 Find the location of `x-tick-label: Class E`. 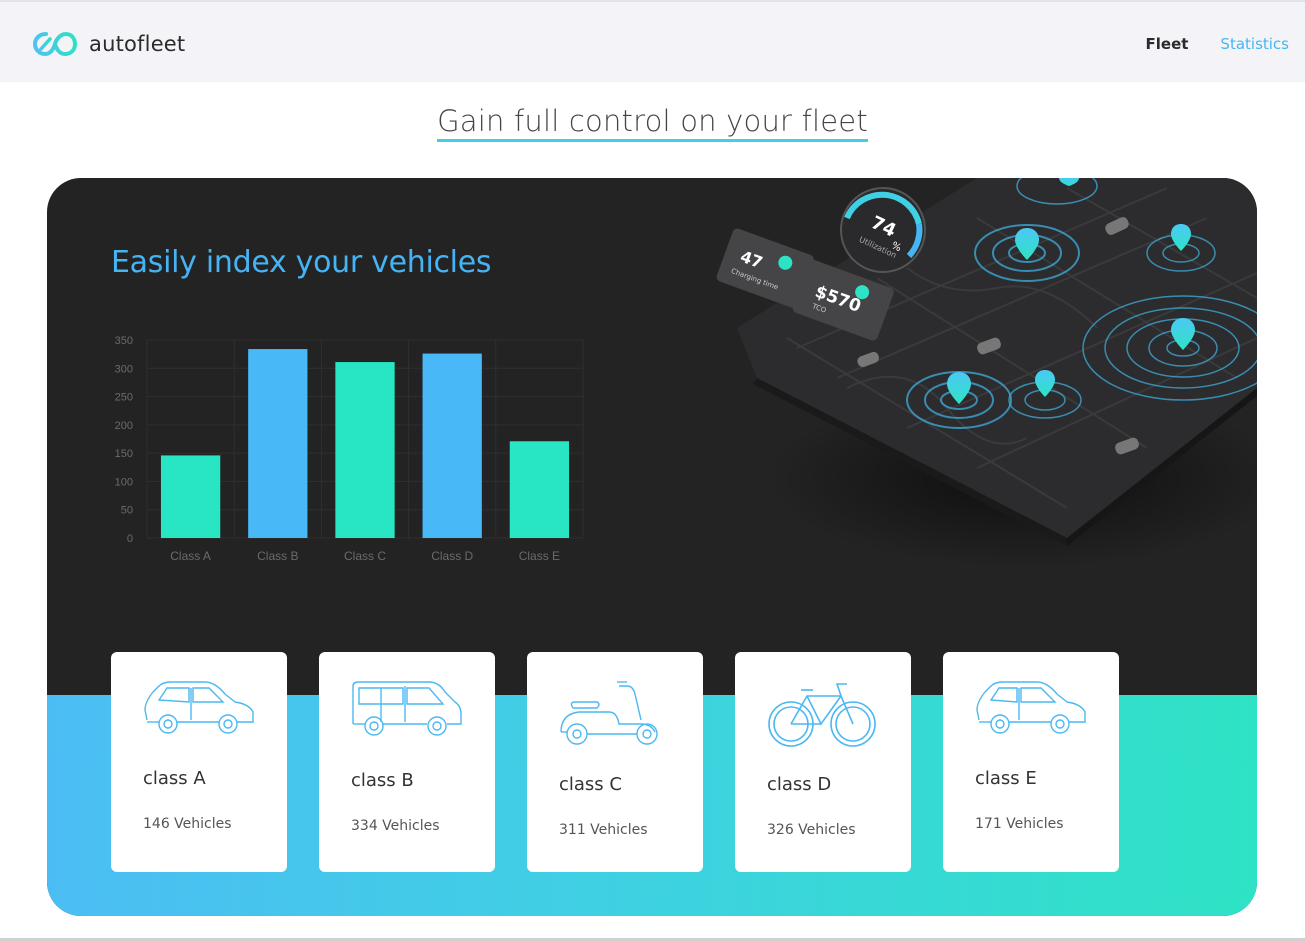

x-tick-label: Class E is located at coordinates (539, 556).